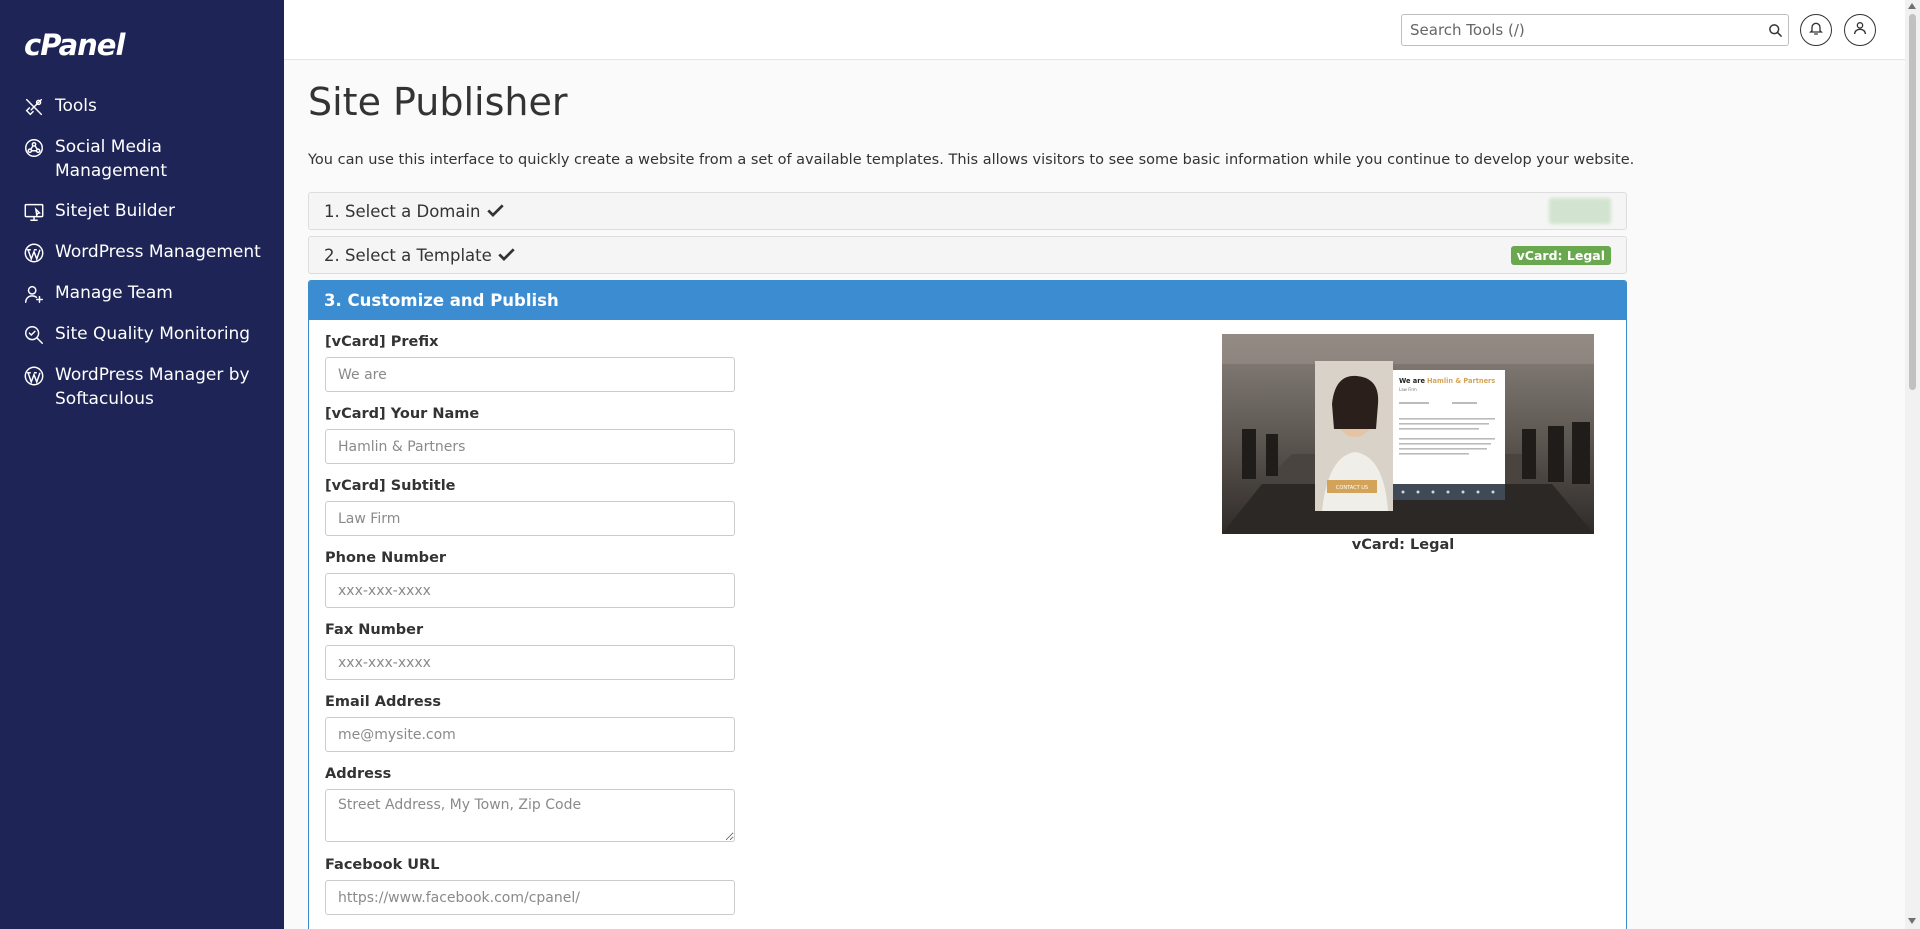  What do you see at coordinates (530, 897) in the screenshot?
I see `facebook-input` at bounding box center [530, 897].